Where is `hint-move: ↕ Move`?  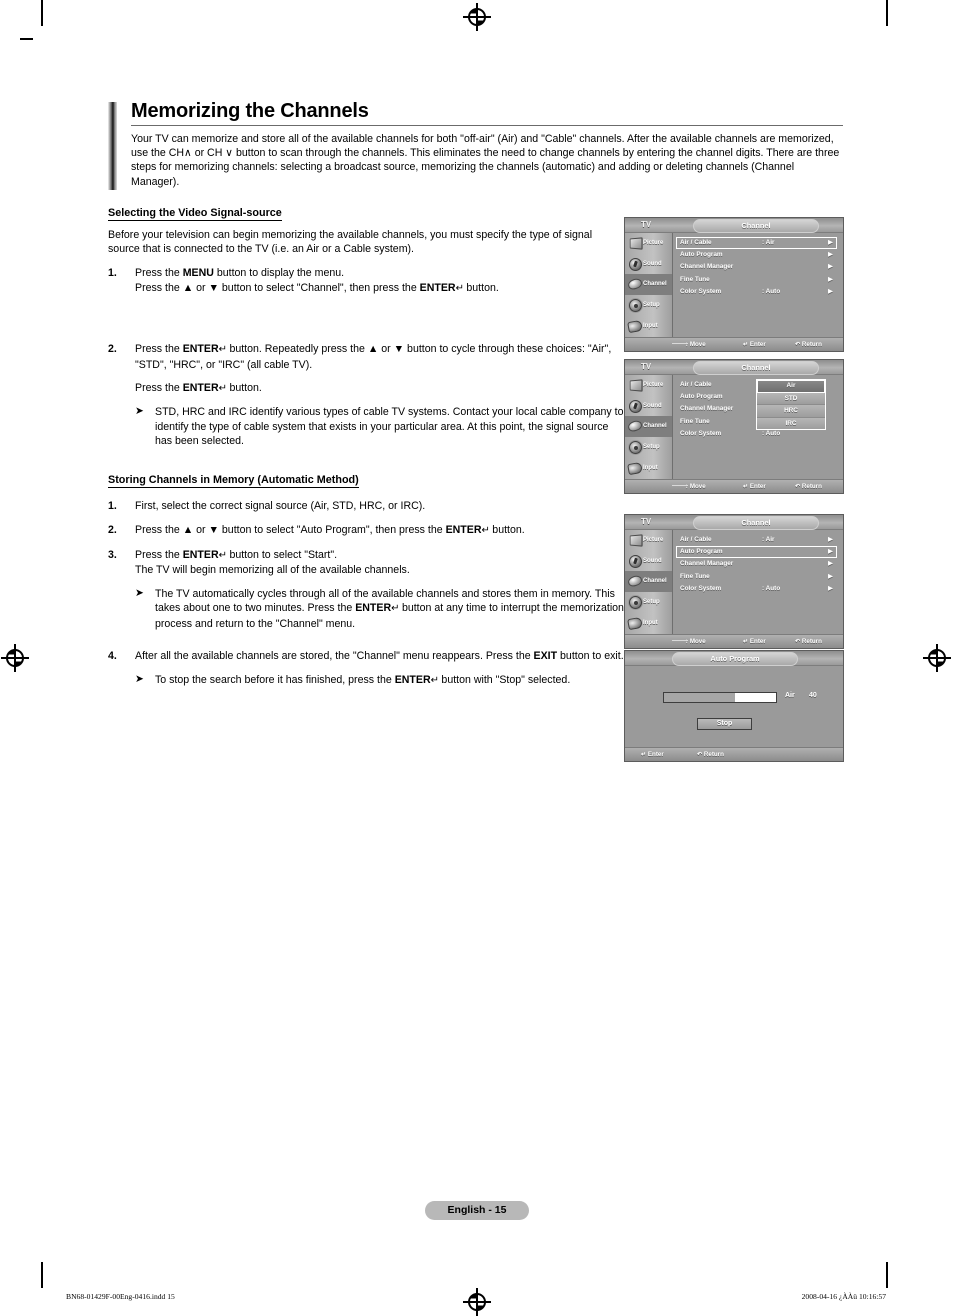
hint-move: ↕ Move is located at coordinates (695, 641).